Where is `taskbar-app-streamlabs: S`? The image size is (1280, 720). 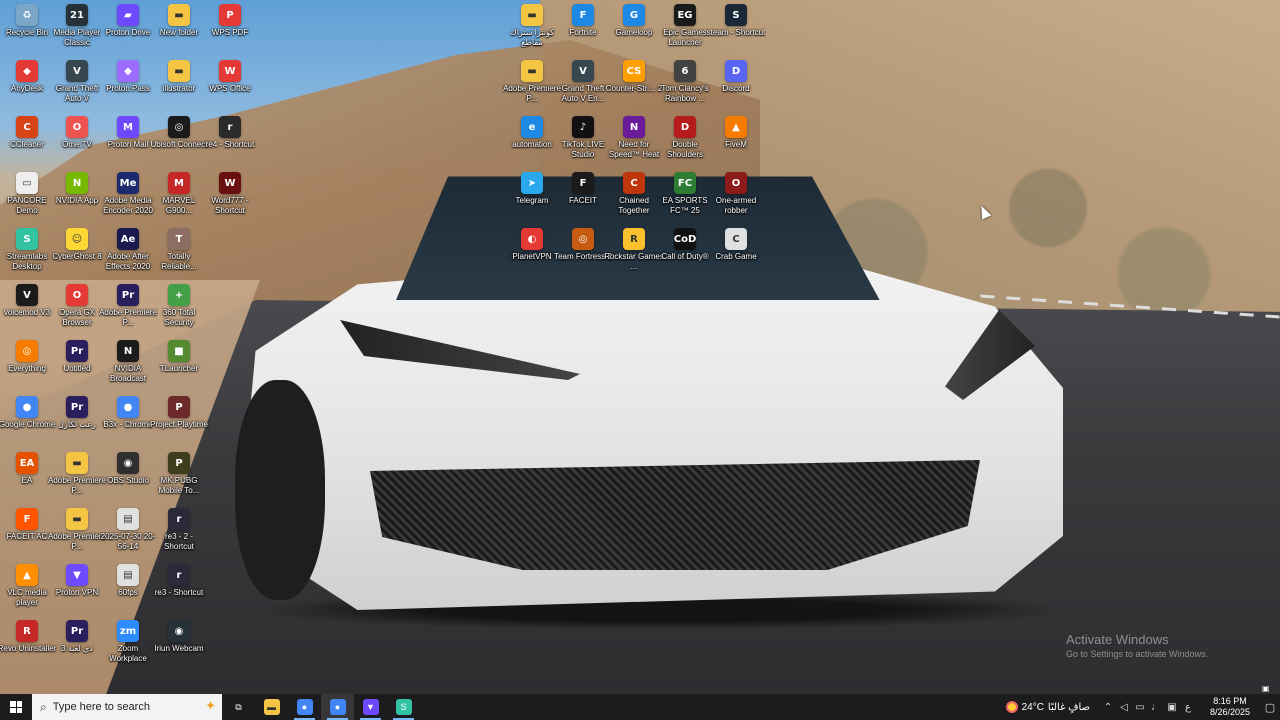
taskbar-app-streamlabs: S is located at coordinates (403, 707).